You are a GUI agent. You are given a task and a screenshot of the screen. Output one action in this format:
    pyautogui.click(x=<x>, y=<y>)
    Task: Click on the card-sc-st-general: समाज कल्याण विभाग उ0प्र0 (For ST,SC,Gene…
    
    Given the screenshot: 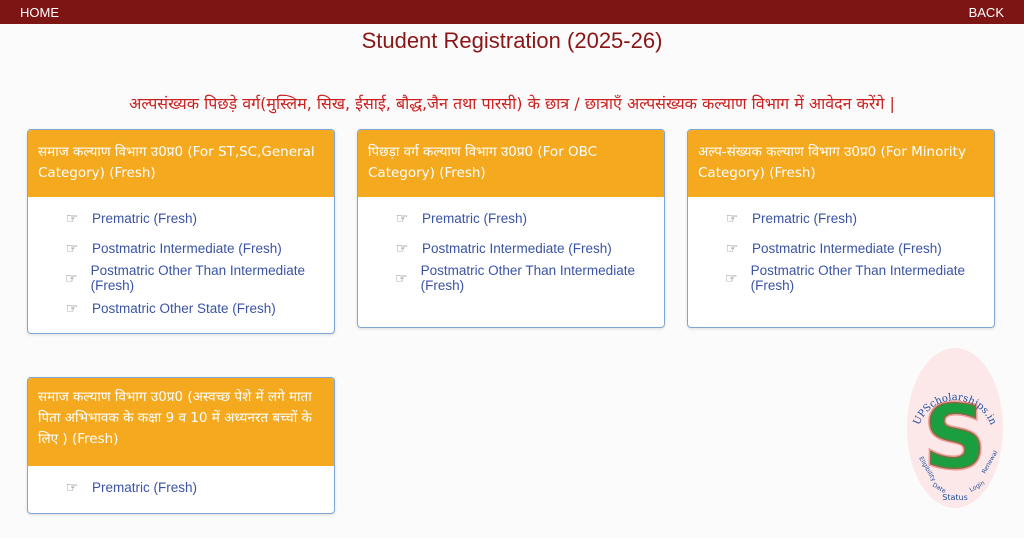 What is the action you would take?
    pyautogui.click(x=181, y=231)
    